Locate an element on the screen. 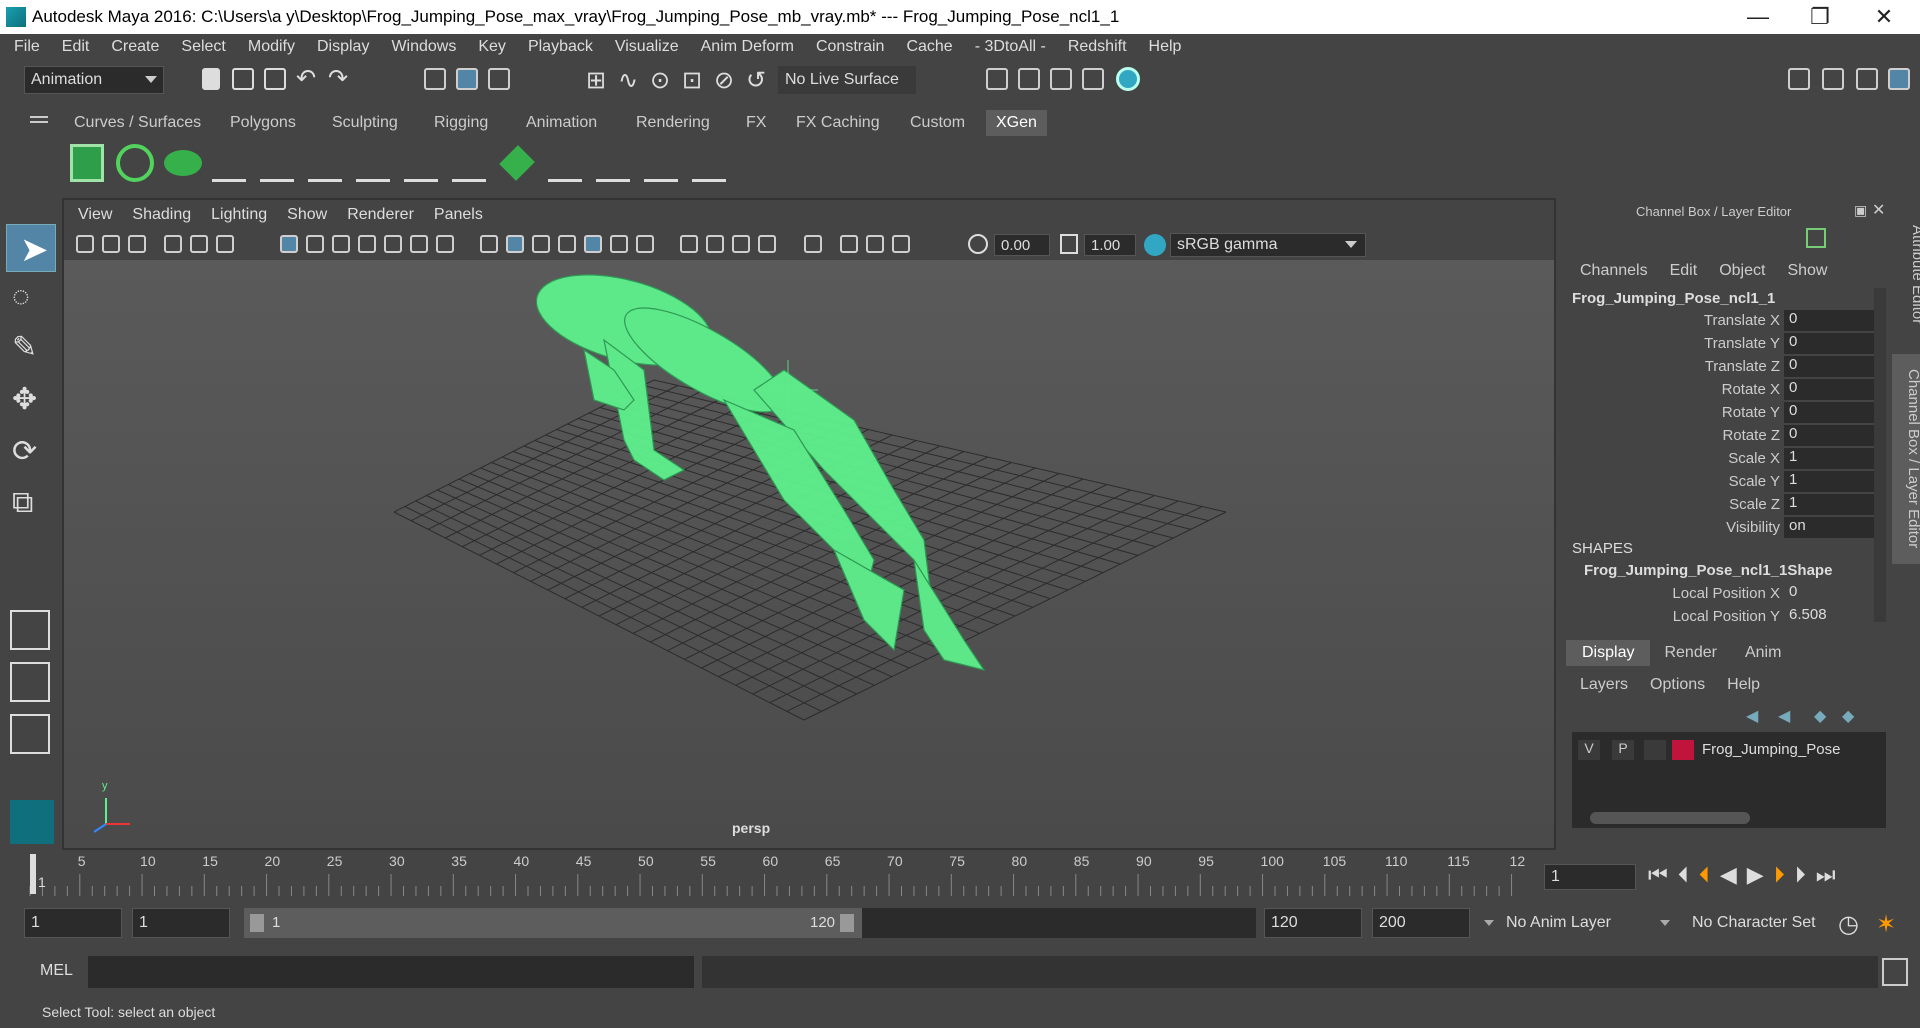  xgen-select-guide-icon is located at coordinates (325, 163).